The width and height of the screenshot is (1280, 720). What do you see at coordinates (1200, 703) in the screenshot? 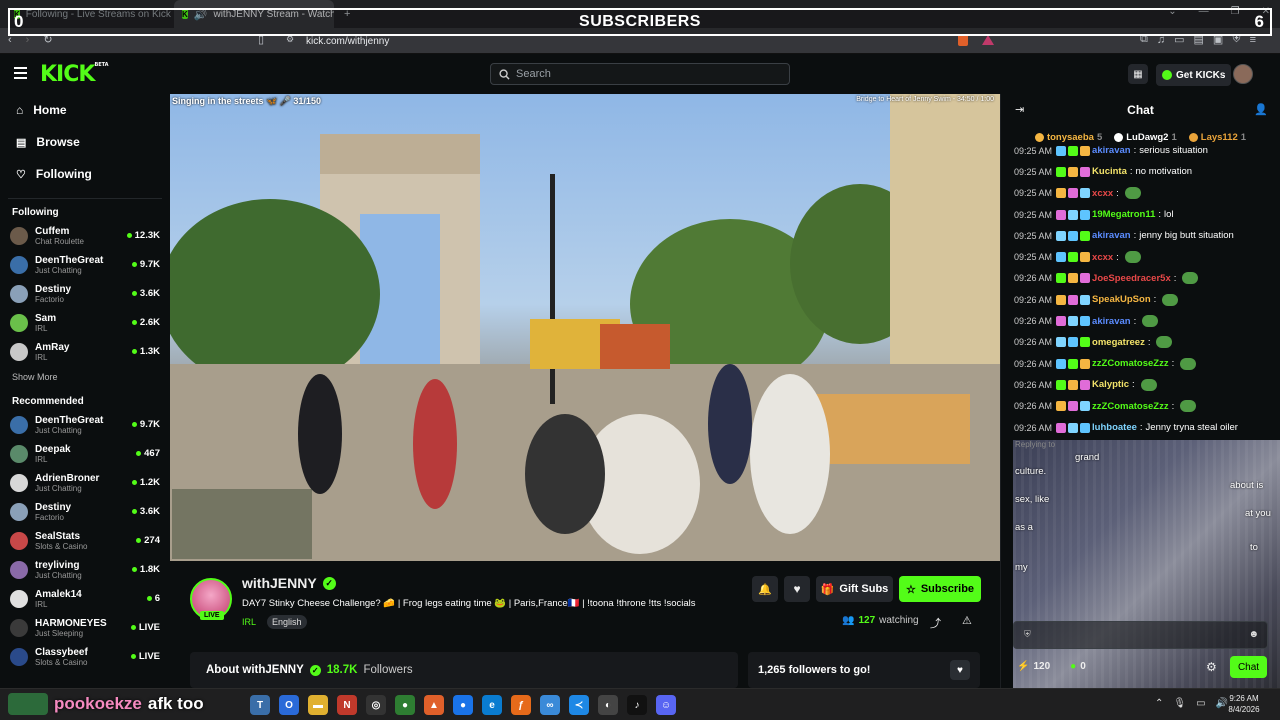
I see `network-icon: ▭` at bounding box center [1200, 703].